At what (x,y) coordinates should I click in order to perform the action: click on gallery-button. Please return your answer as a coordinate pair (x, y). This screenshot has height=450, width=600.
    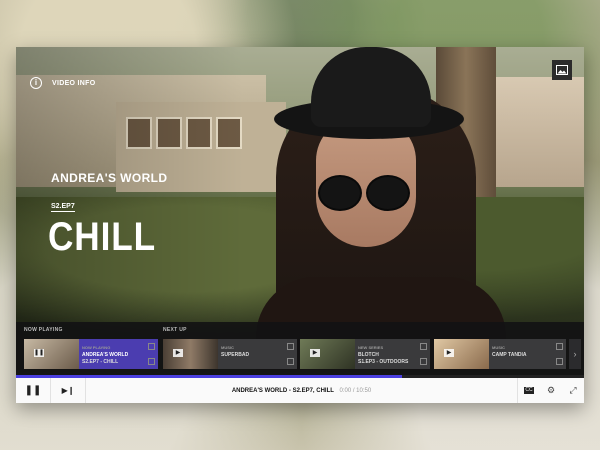
    Looking at the image, I should click on (562, 70).